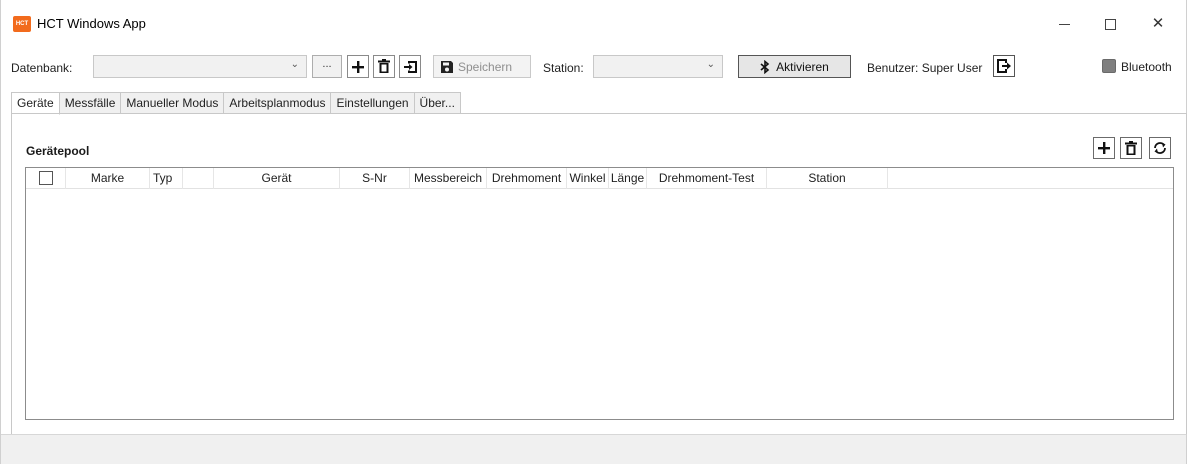 Image resolution: width=1187 pixels, height=464 pixels. Describe the element at coordinates (593, 449) in the screenshot. I see `status-bar` at that location.